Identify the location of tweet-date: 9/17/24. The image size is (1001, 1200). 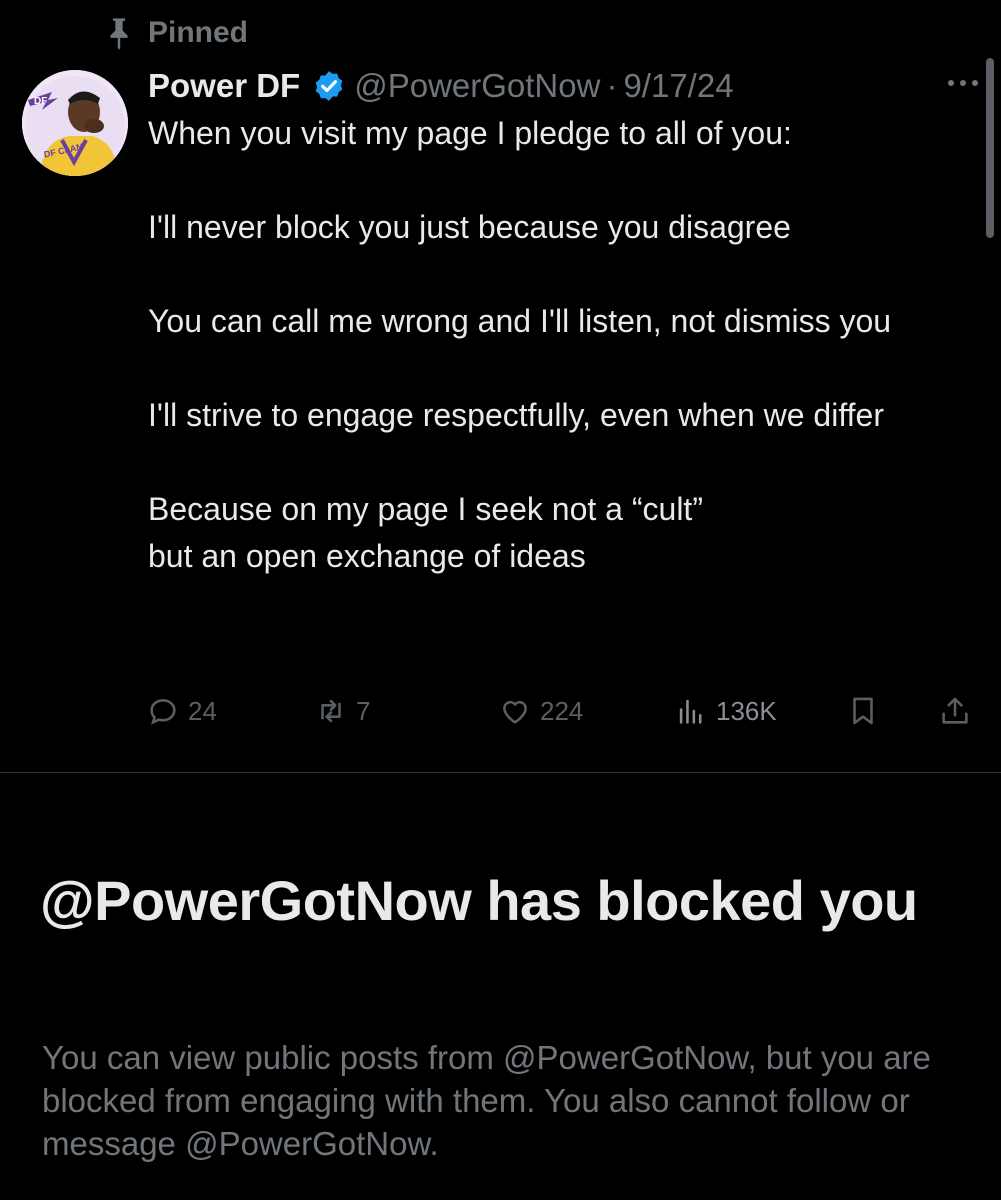
(678, 86).